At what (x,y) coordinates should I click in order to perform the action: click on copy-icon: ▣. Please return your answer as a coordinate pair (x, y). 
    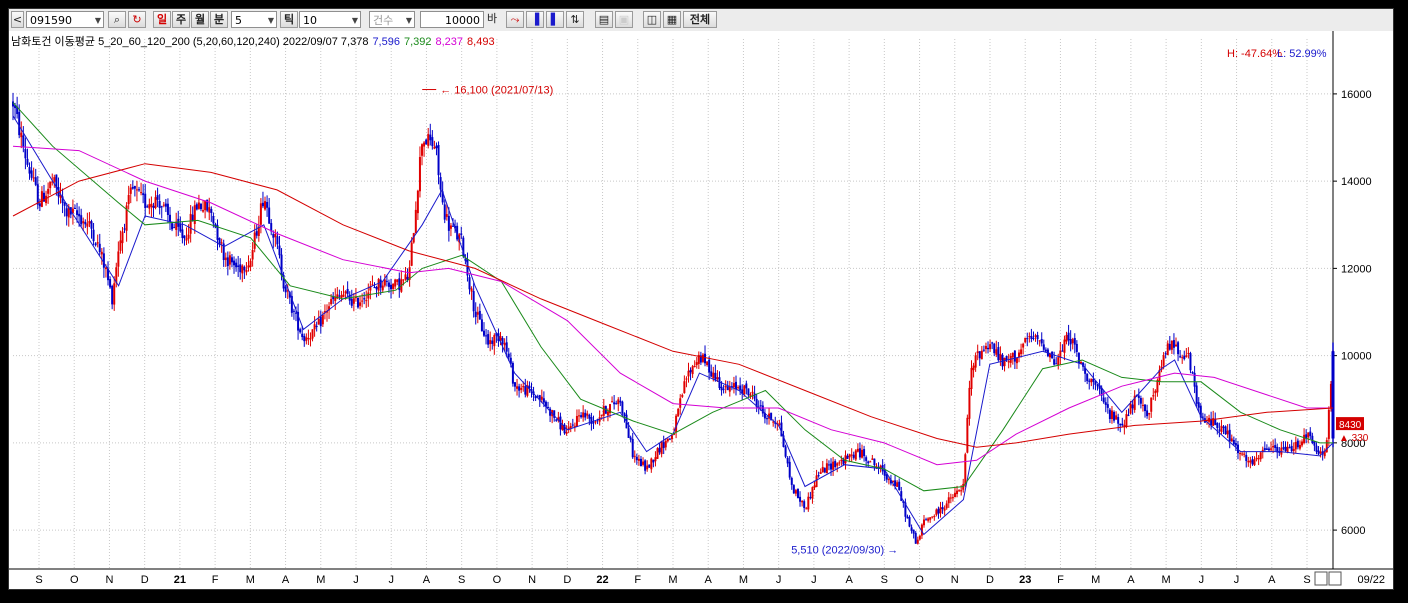
    Looking at the image, I should click on (624, 19).